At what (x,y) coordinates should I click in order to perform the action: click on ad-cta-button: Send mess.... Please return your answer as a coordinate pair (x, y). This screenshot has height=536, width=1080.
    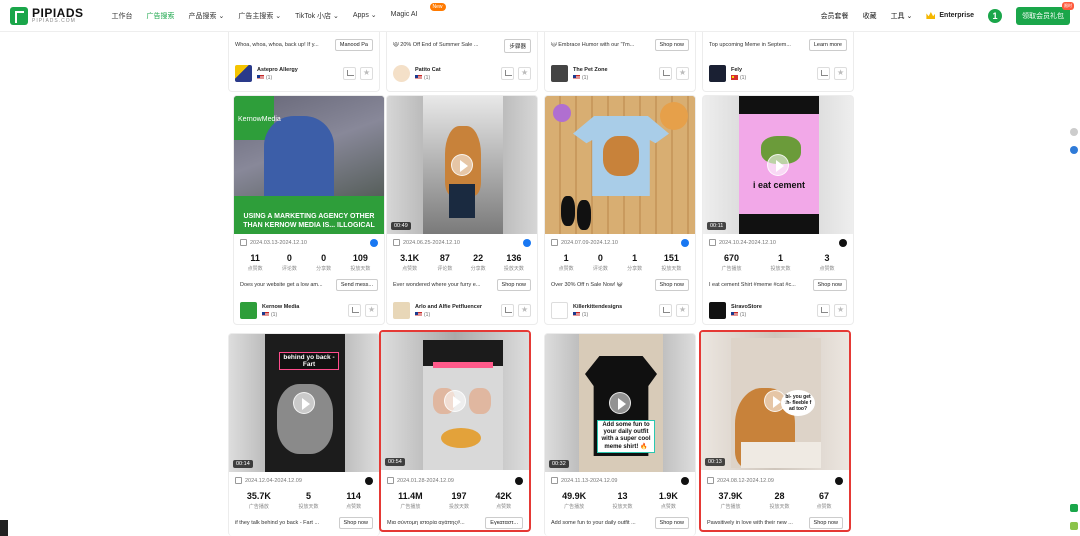
    Looking at the image, I should click on (356, 285).